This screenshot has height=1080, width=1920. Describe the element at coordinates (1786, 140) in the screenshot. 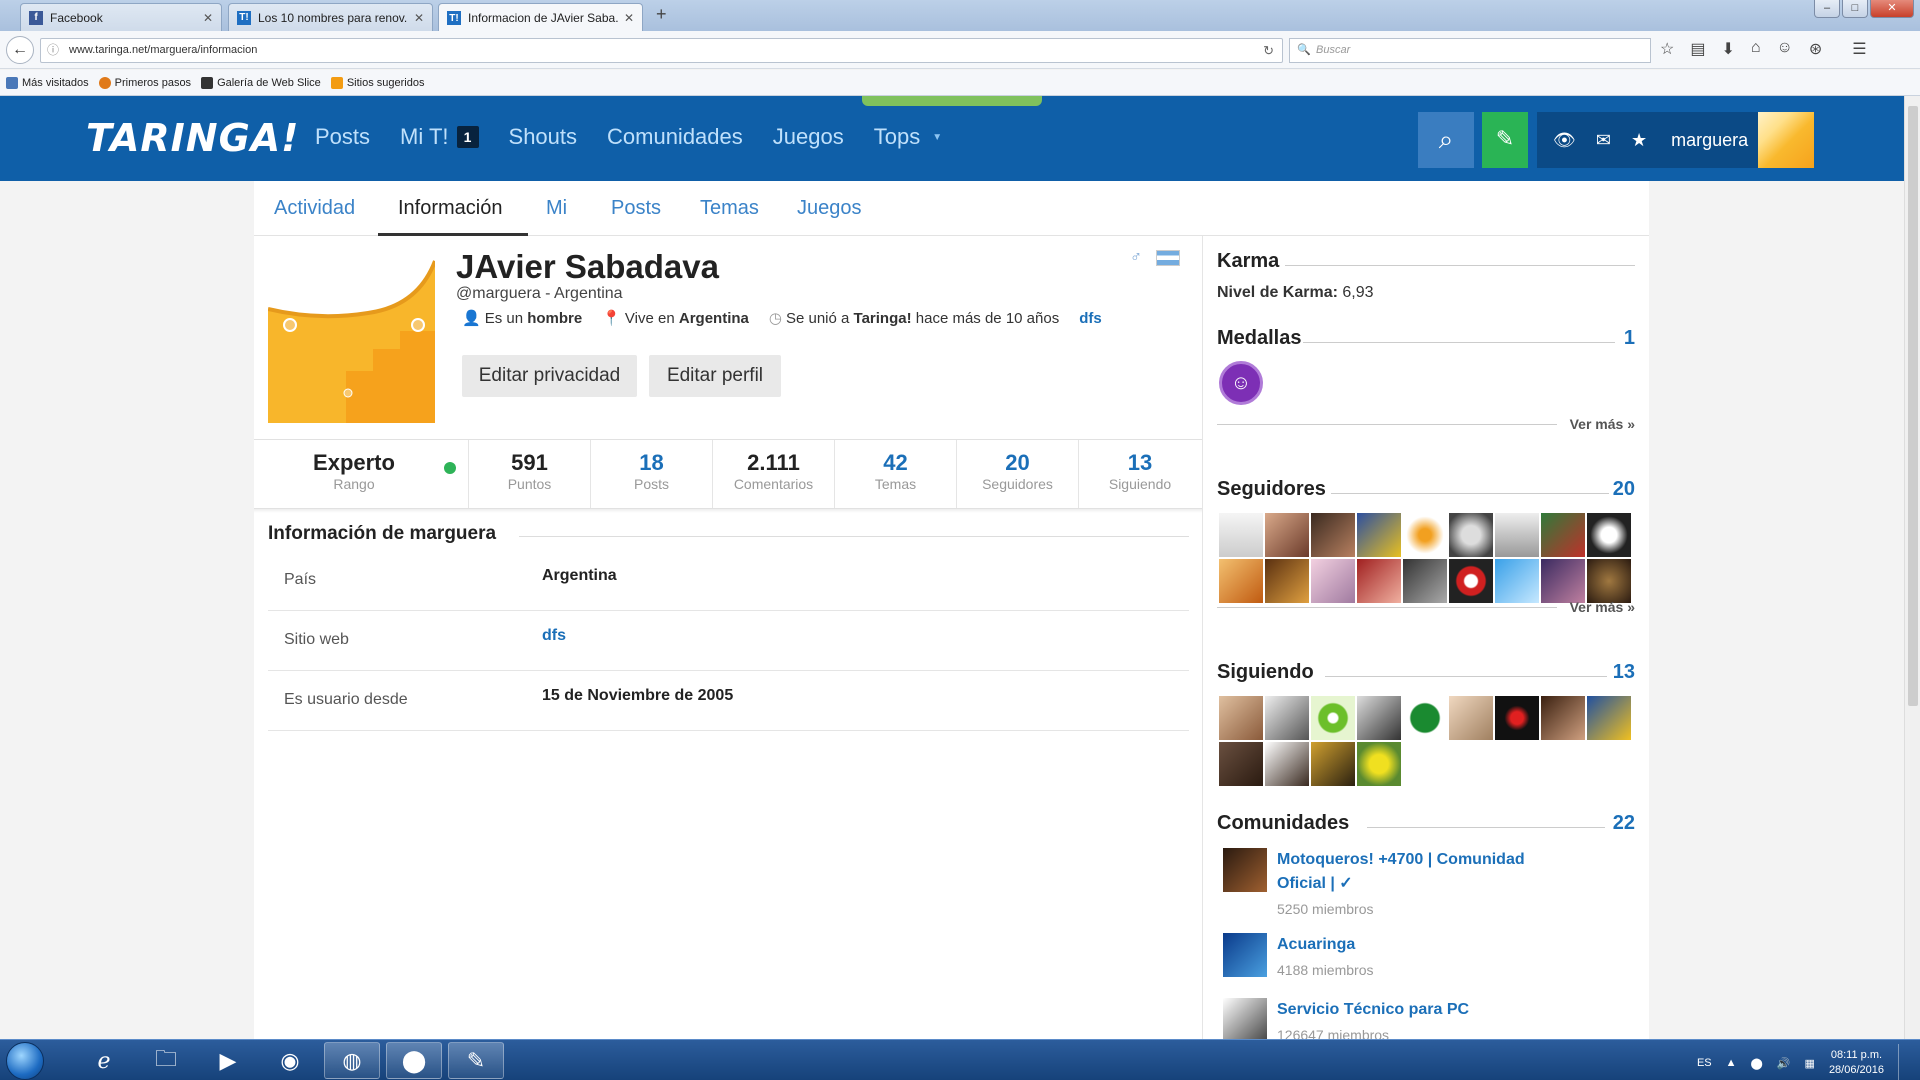

I see `header-avatar` at that location.